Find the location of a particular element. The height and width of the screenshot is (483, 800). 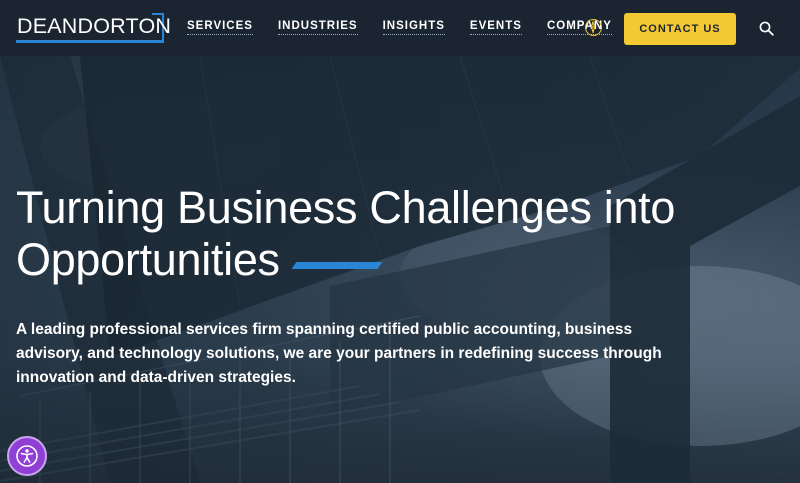

headline-line-2: Opportunities is located at coordinates (396, 260).